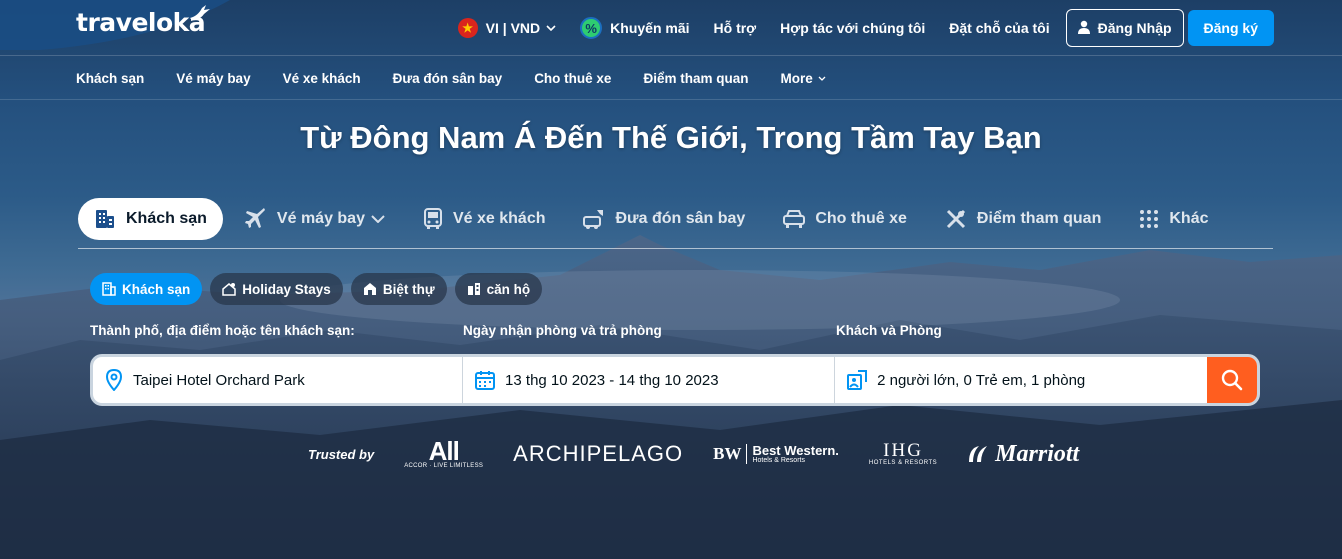  I want to click on airplane-icon, so click(255, 219).